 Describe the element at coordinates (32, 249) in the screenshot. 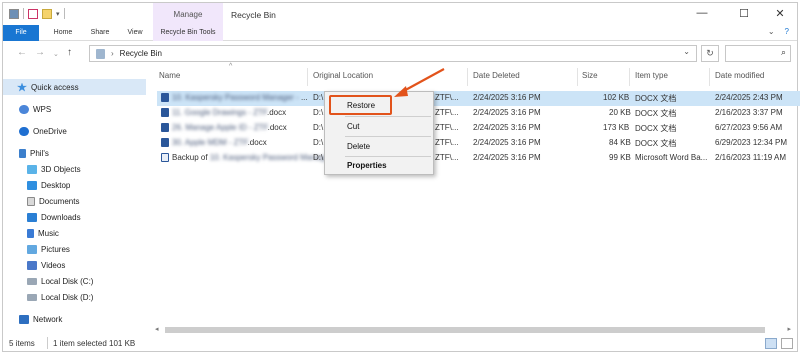

I see `pictures-icon` at that location.